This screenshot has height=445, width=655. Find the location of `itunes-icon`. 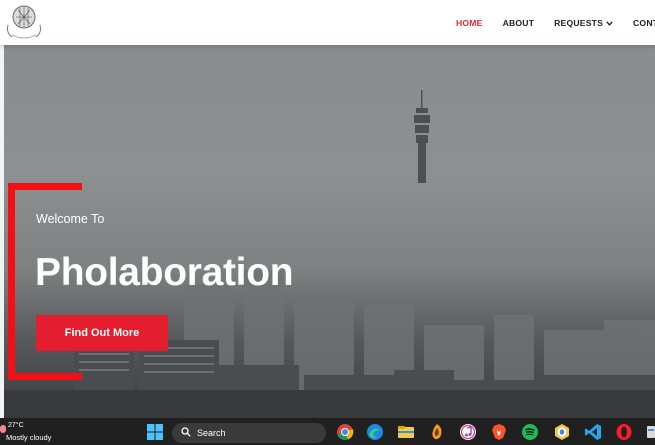

itunes-icon is located at coordinates (468, 432).